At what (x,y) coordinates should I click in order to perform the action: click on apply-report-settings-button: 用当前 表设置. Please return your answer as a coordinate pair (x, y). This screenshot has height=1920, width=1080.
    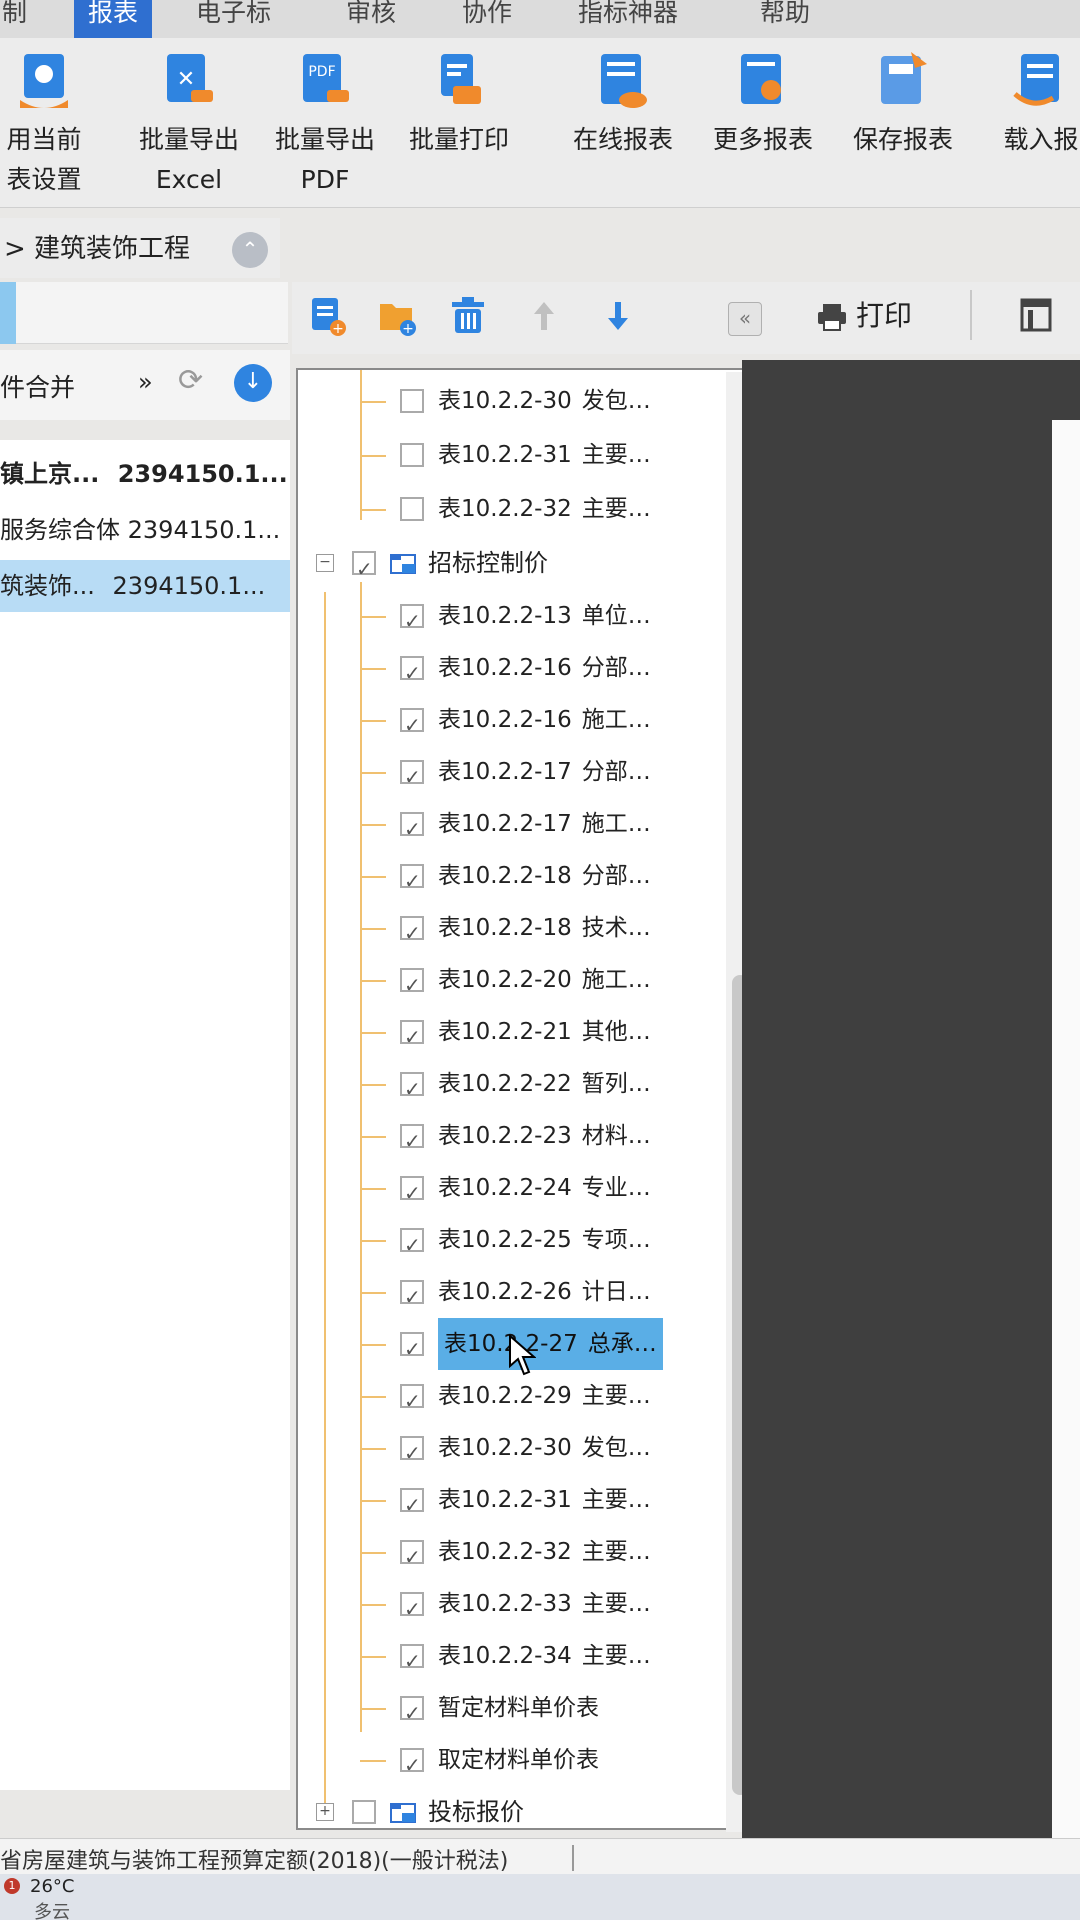
    Looking at the image, I should click on (47, 118).